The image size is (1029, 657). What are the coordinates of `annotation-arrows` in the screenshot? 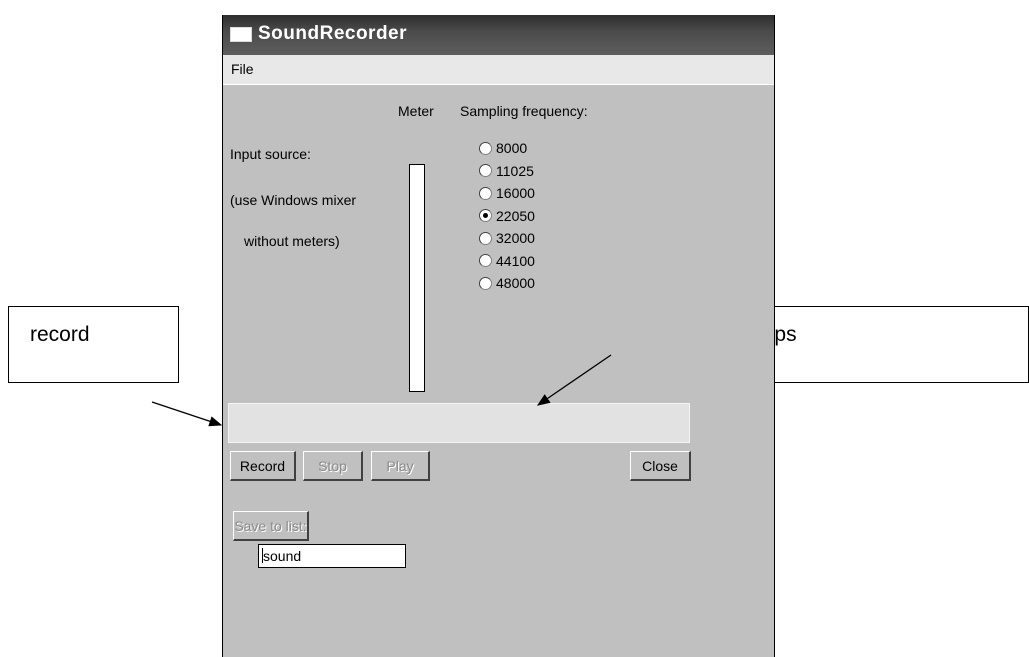 It's located at (381, 390).